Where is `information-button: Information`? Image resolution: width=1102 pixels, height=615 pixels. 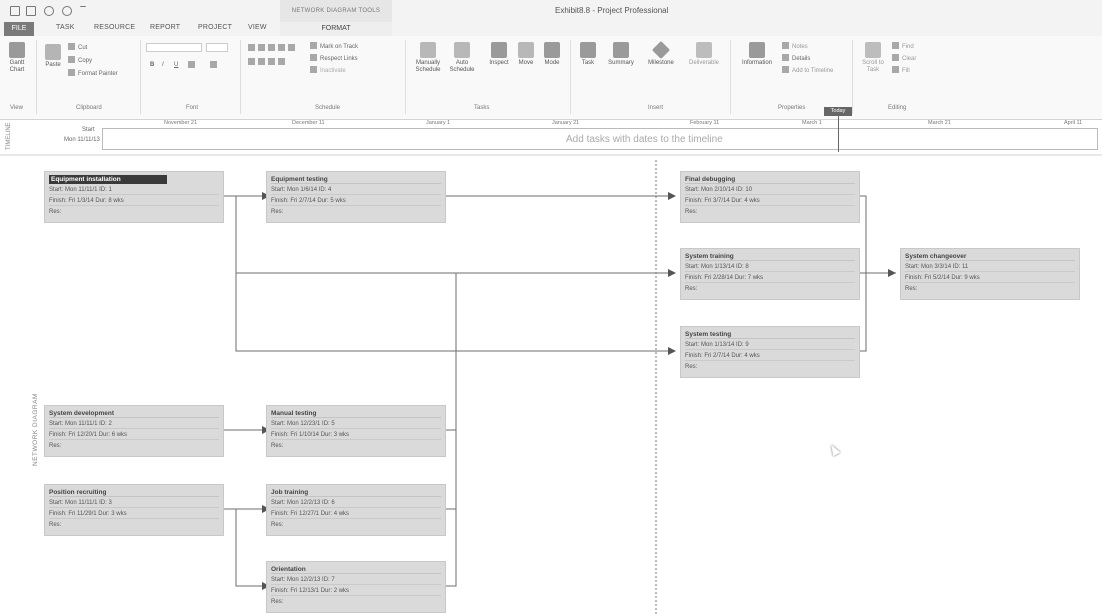 information-button: Information is located at coordinates (757, 54).